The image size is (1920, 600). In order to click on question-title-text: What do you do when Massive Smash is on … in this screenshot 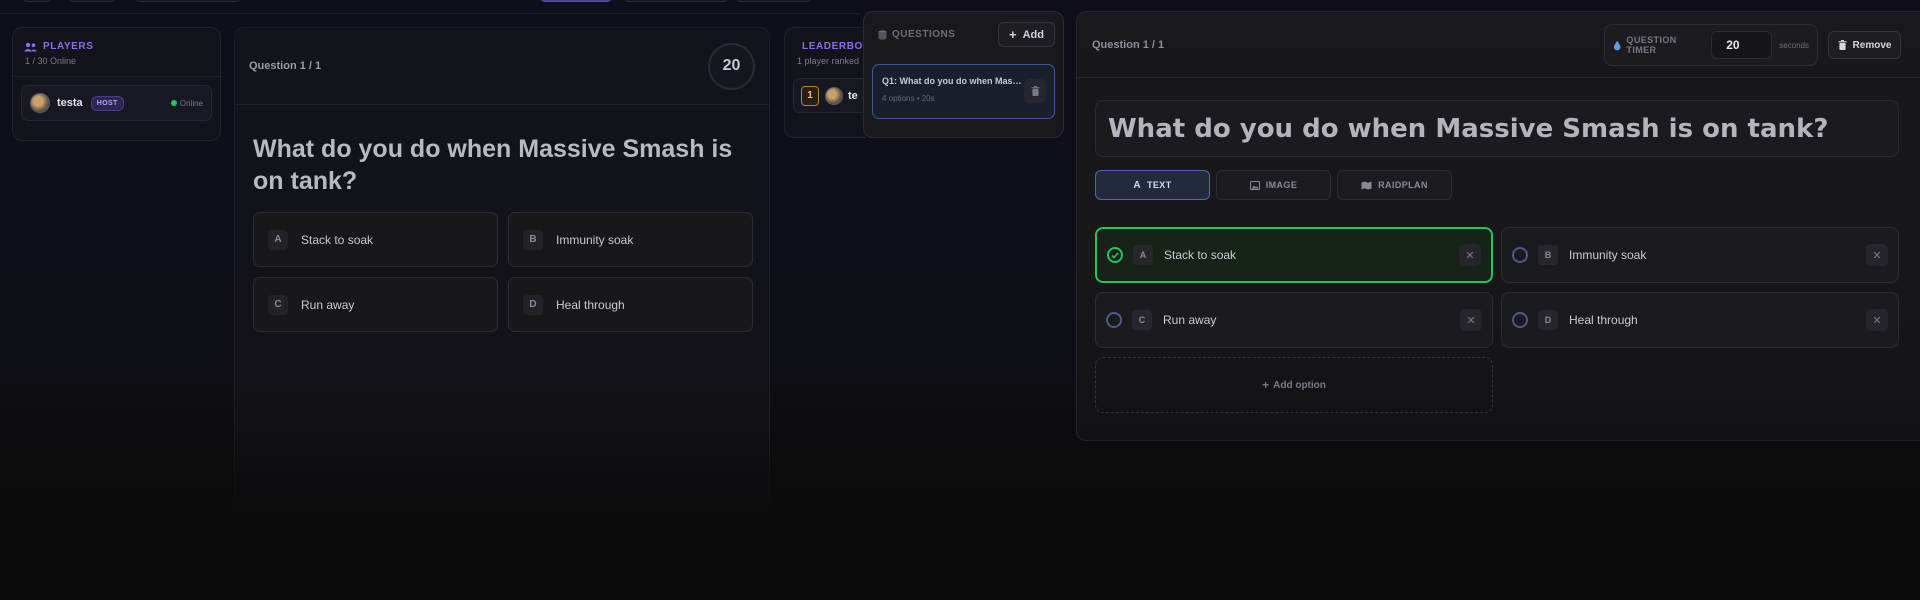, I will do `click(1468, 128)`.